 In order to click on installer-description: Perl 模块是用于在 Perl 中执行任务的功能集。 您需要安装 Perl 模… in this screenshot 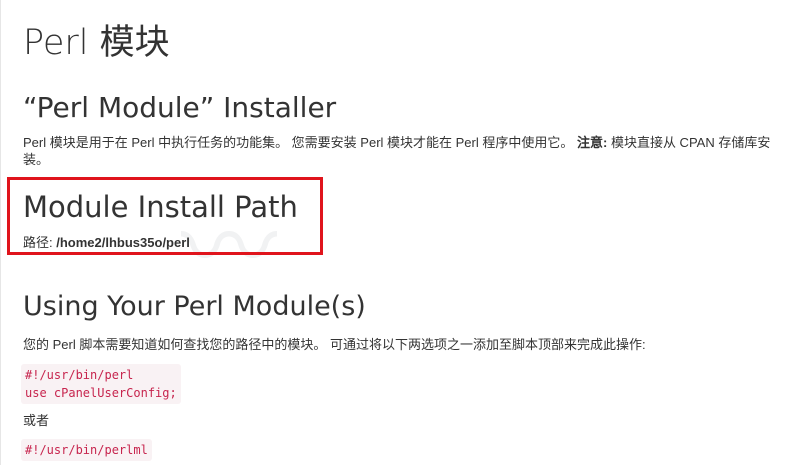, I will do `click(401, 151)`.